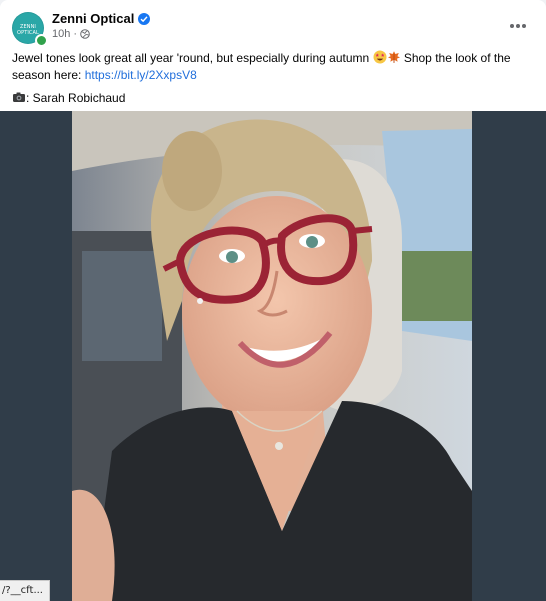 Image resolution: width=546 pixels, height=601 pixels. Describe the element at coordinates (71, 34) in the screenshot. I see `post-meta: 10h ·` at that location.